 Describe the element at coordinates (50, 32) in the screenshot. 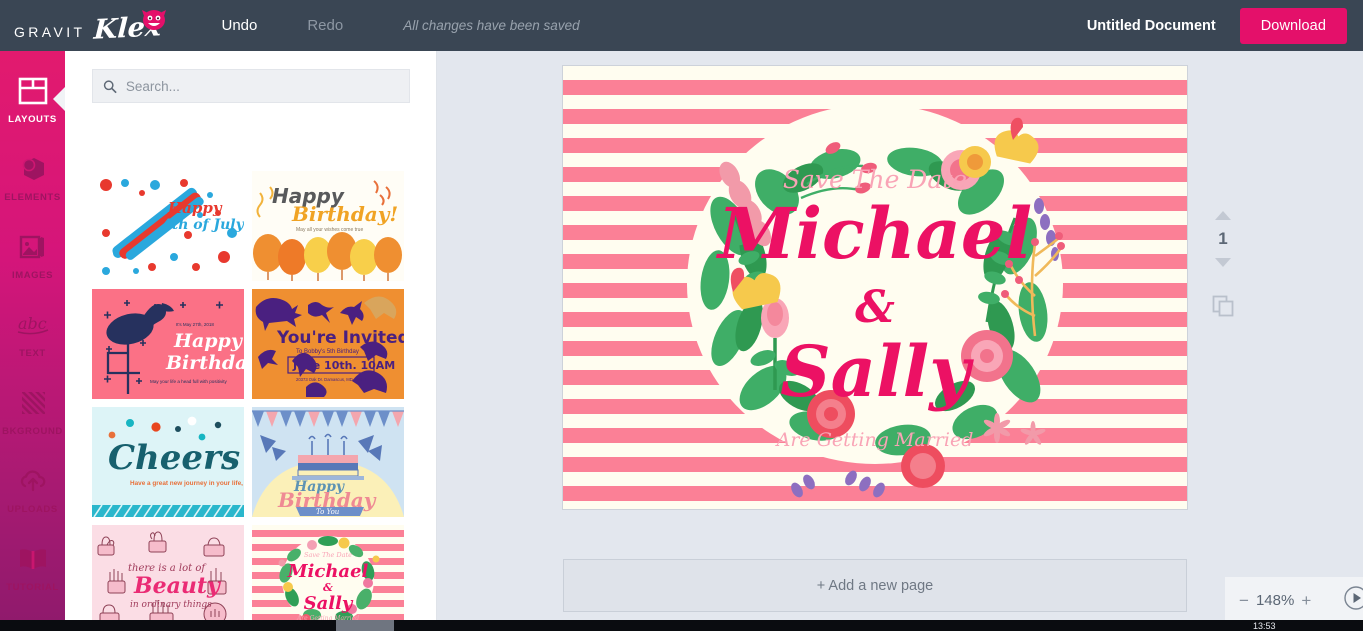

I see `brand-name: GRAVIT` at that location.